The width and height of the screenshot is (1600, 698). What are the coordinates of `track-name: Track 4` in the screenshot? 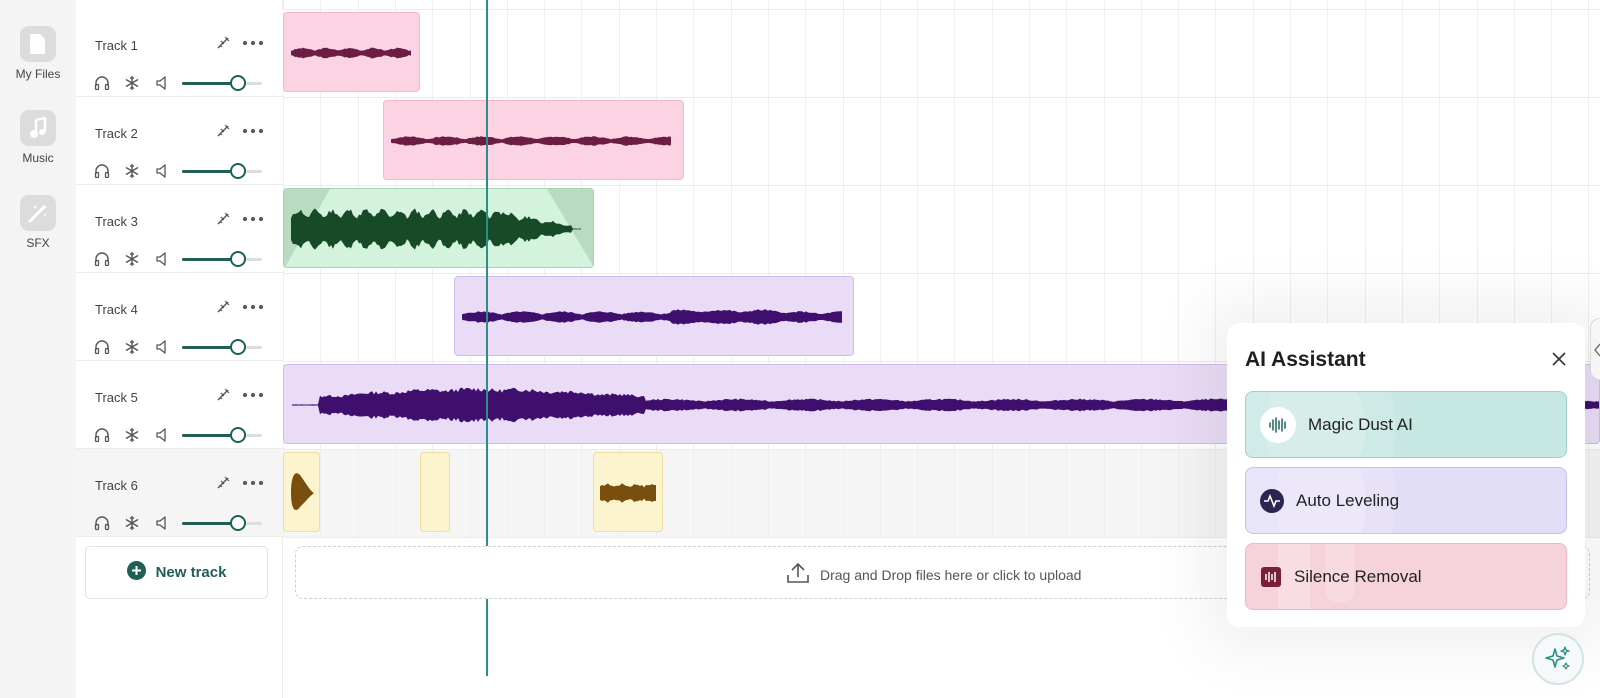 It's located at (116, 309).